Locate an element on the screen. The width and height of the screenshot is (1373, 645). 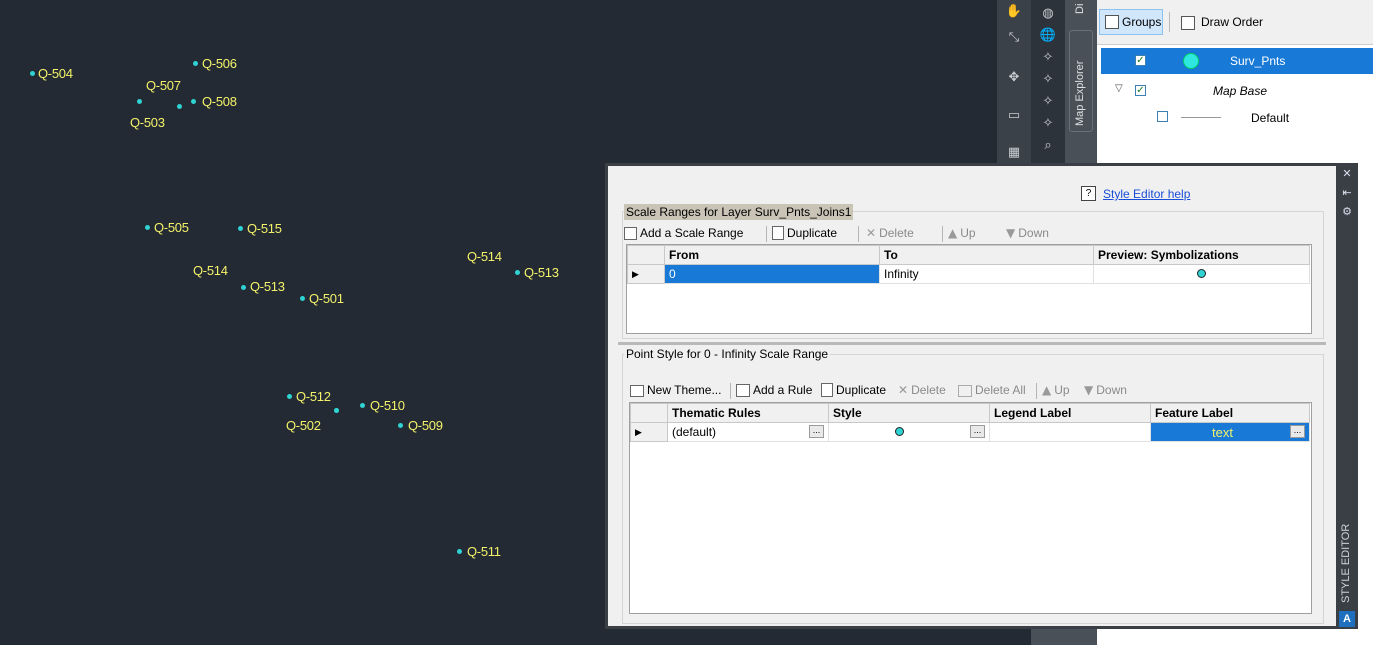
autocad-map-logo-icon: A is located at coordinates (1347, 619).